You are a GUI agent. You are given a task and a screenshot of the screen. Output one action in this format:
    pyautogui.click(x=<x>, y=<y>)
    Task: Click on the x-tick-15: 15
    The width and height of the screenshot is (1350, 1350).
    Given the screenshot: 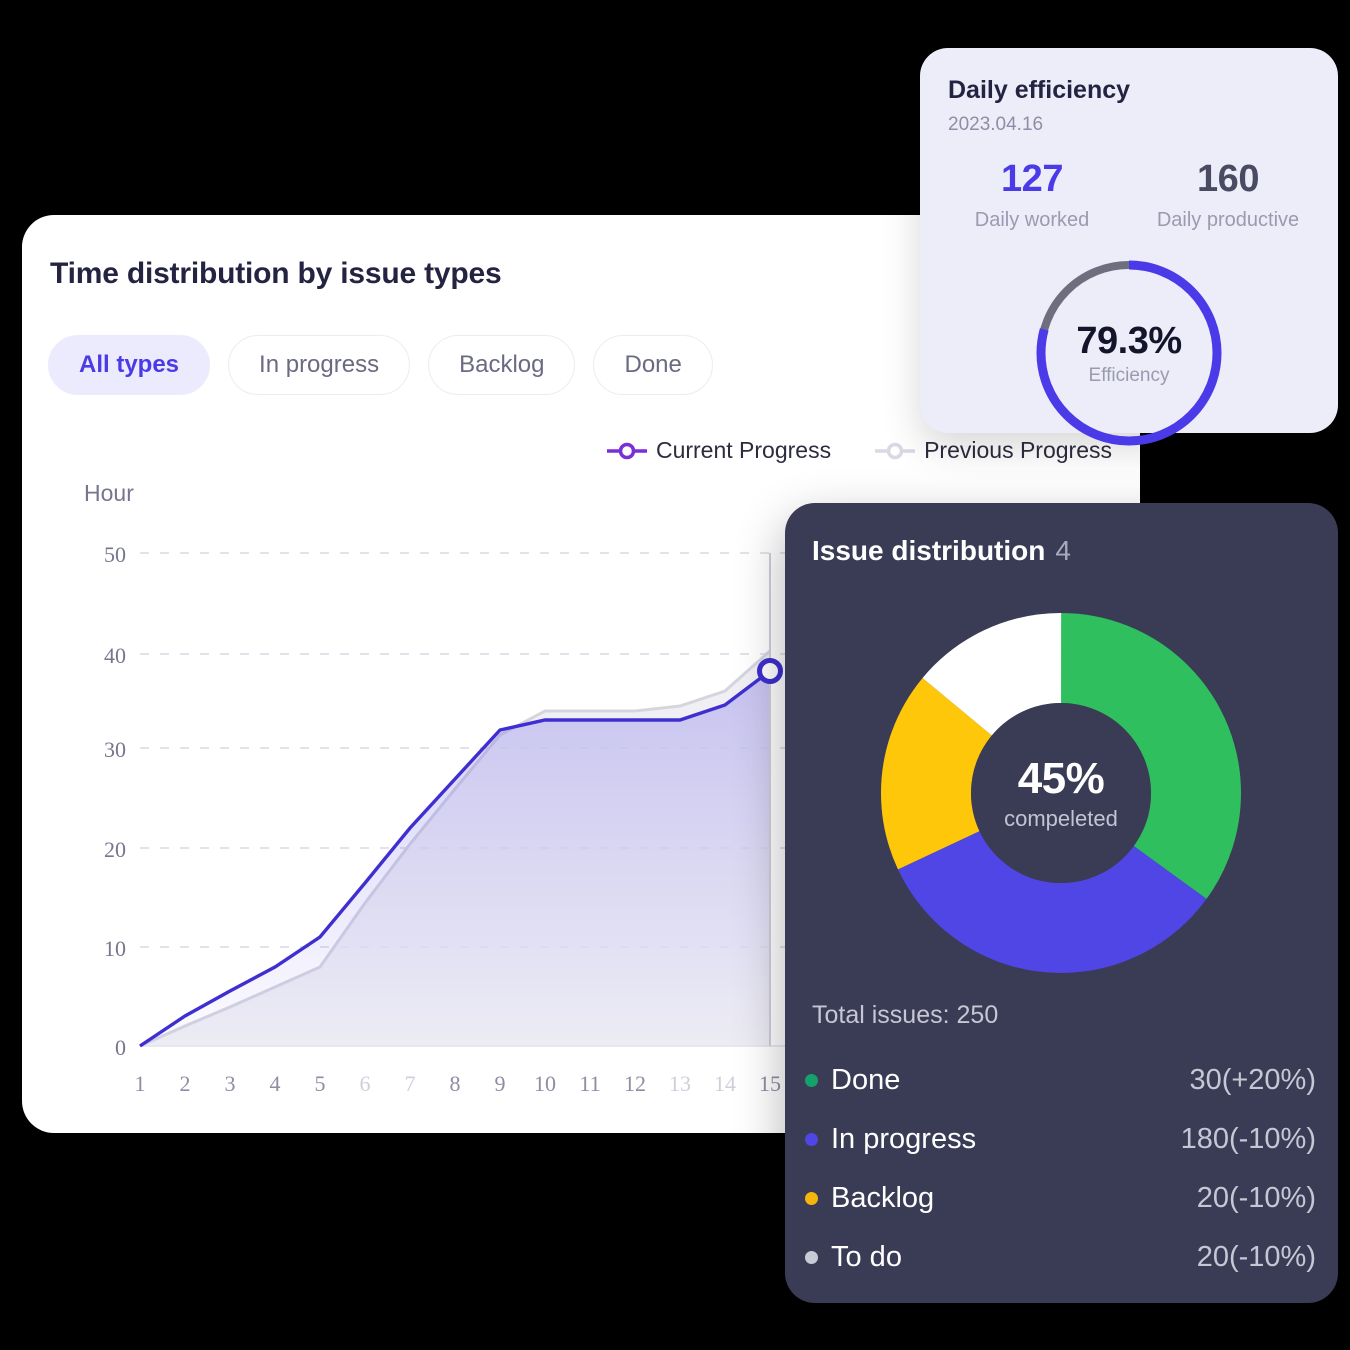 What is the action you would take?
    pyautogui.click(x=770, y=1083)
    